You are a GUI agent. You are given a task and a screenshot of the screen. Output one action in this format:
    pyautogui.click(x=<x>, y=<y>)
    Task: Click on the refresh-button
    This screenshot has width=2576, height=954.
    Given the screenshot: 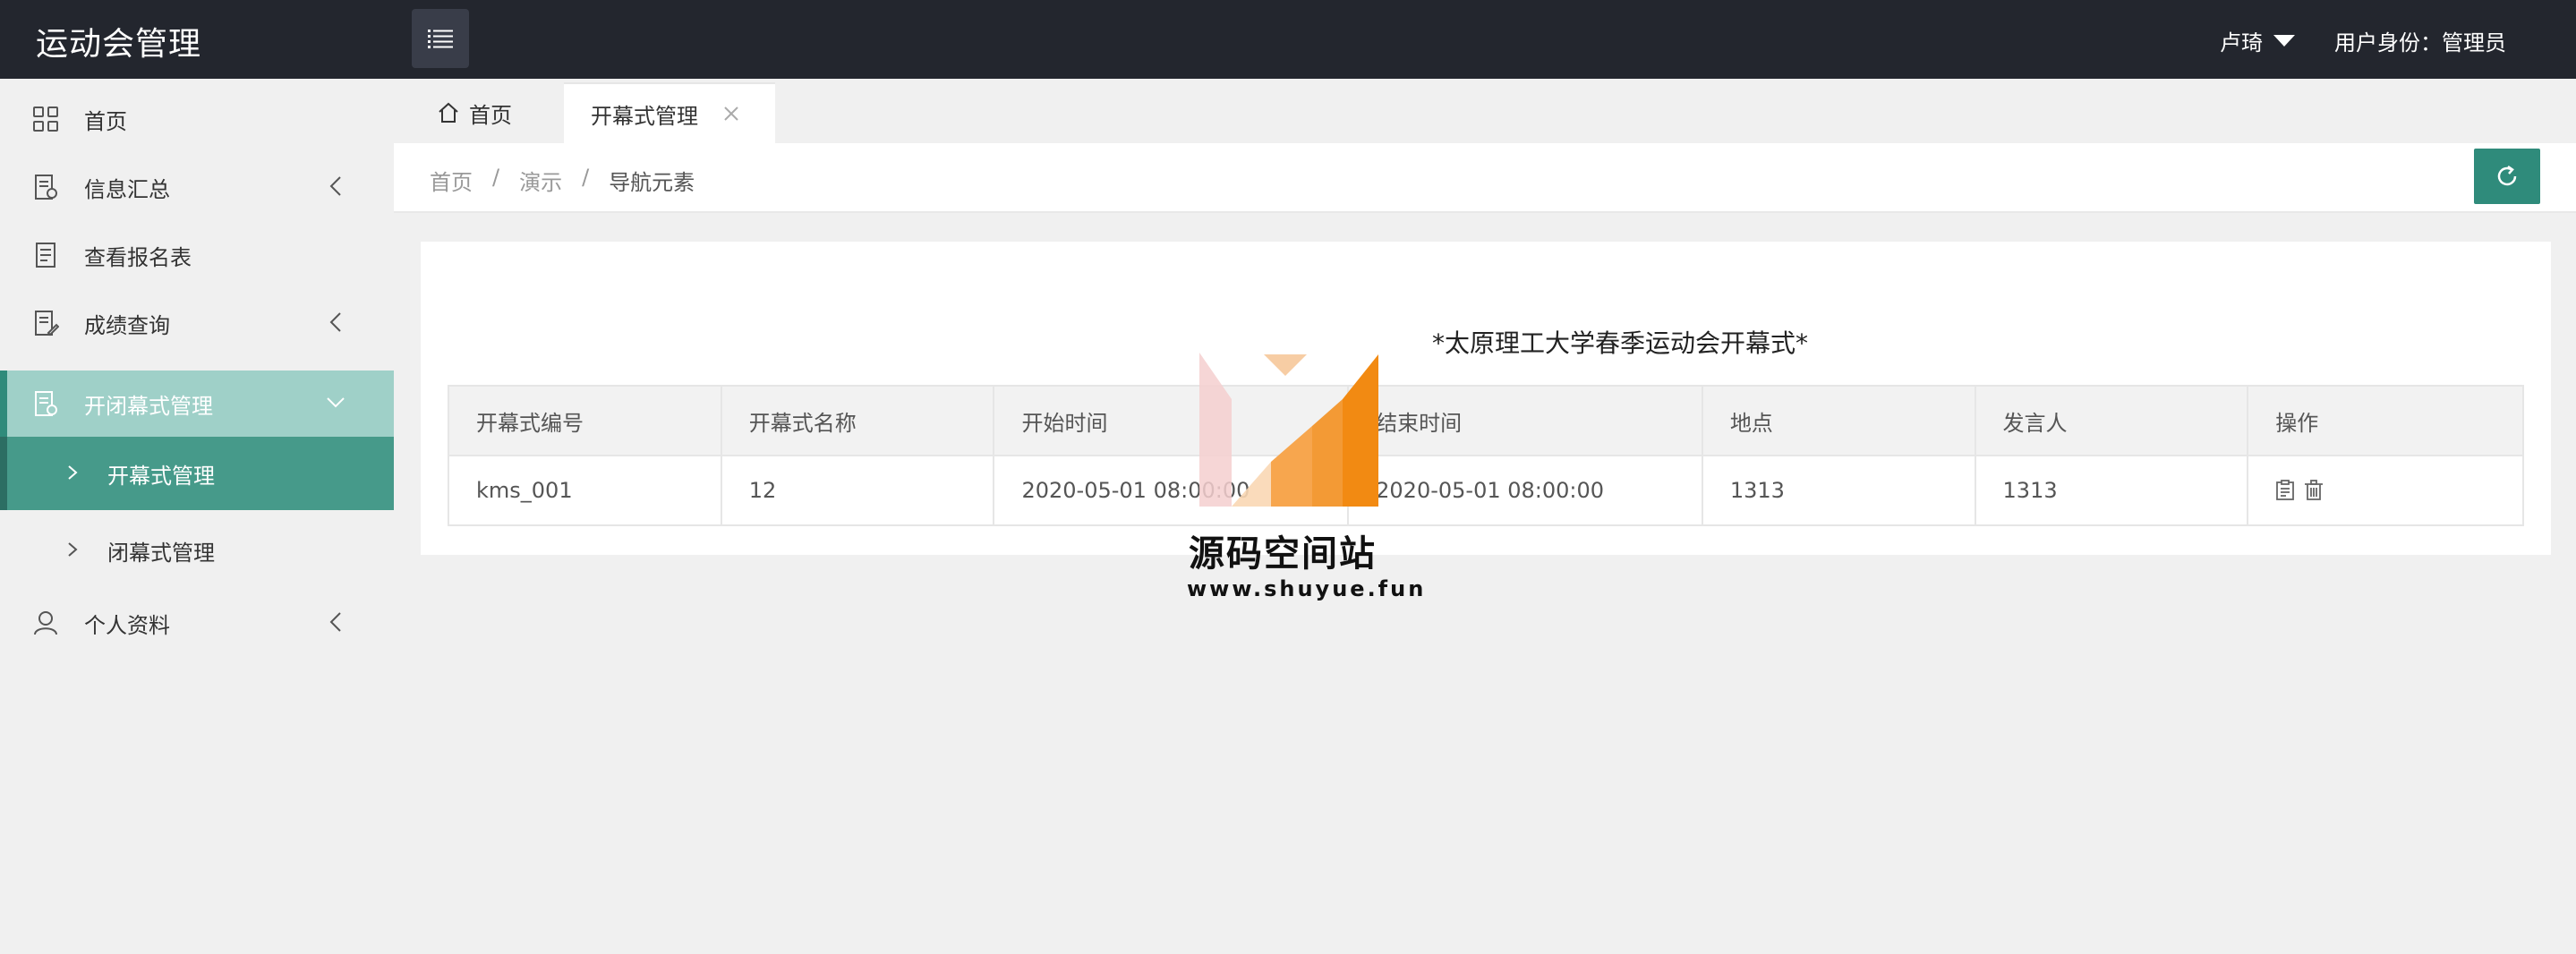 What is the action you would take?
    pyautogui.click(x=2507, y=176)
    